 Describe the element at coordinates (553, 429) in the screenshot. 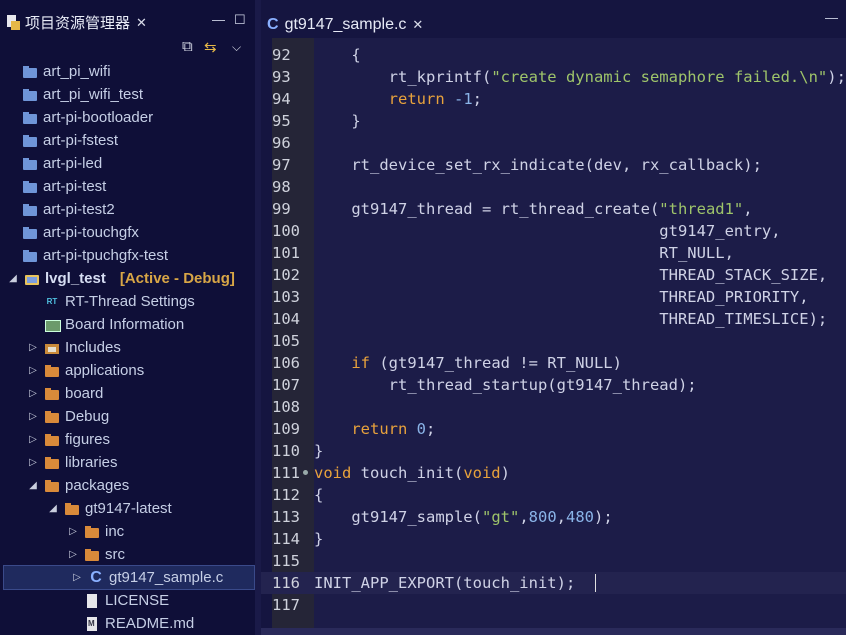

I see `code-line: 109 return 0;` at that location.